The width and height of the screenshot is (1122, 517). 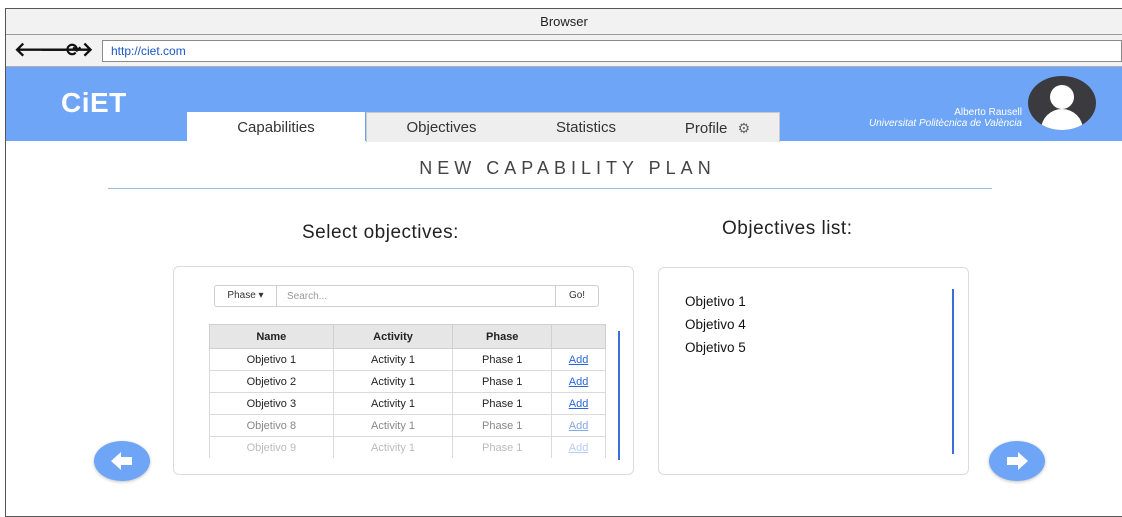 What do you see at coordinates (945, 123) in the screenshot?
I see `user-organization: Universitat Politècnica de València` at bounding box center [945, 123].